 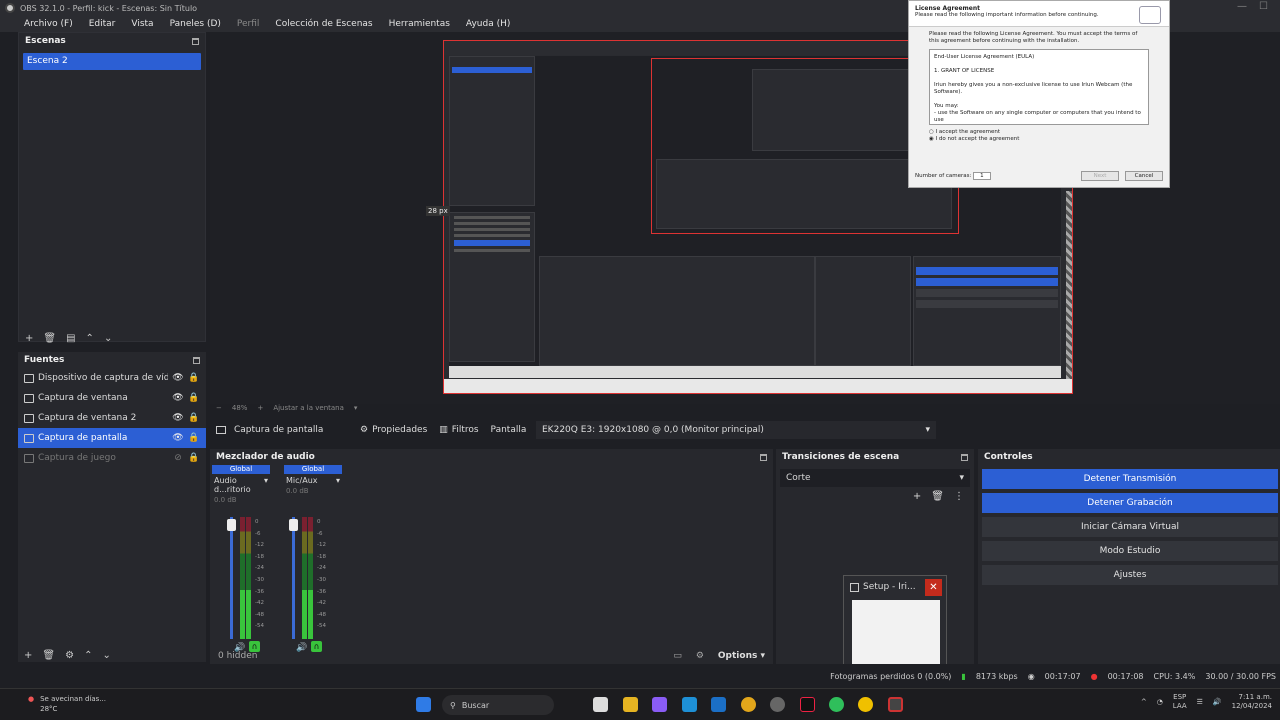 I want to click on weather-widget: ● Se avecinan días... 28°C, so click(x=67, y=704).